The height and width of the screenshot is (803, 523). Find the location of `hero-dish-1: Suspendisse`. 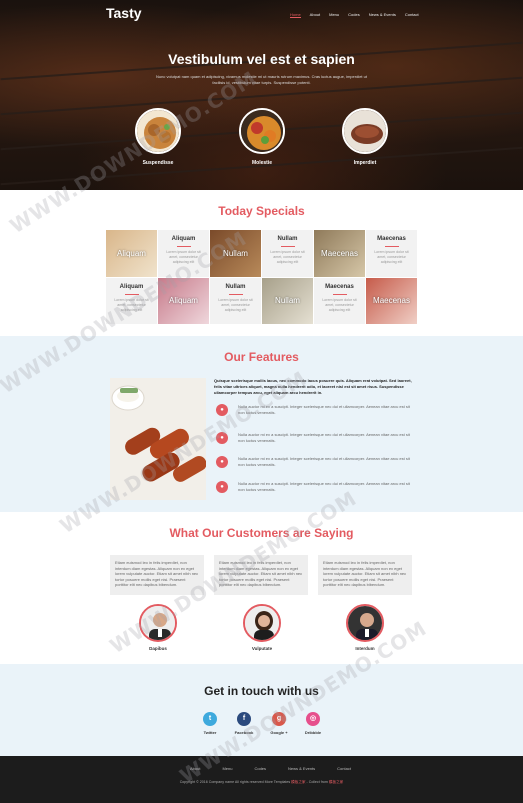

hero-dish-1: Suspendisse is located at coordinates (158, 137).